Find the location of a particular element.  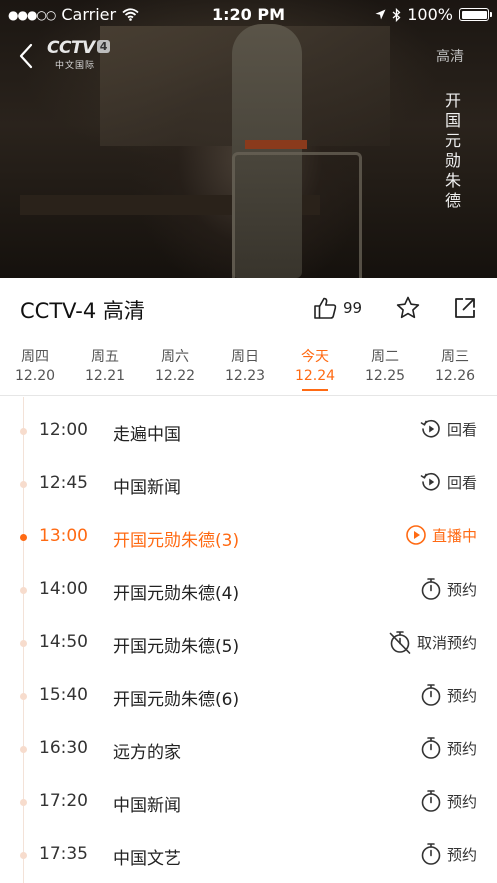

favorite-button is located at coordinates (408, 308).